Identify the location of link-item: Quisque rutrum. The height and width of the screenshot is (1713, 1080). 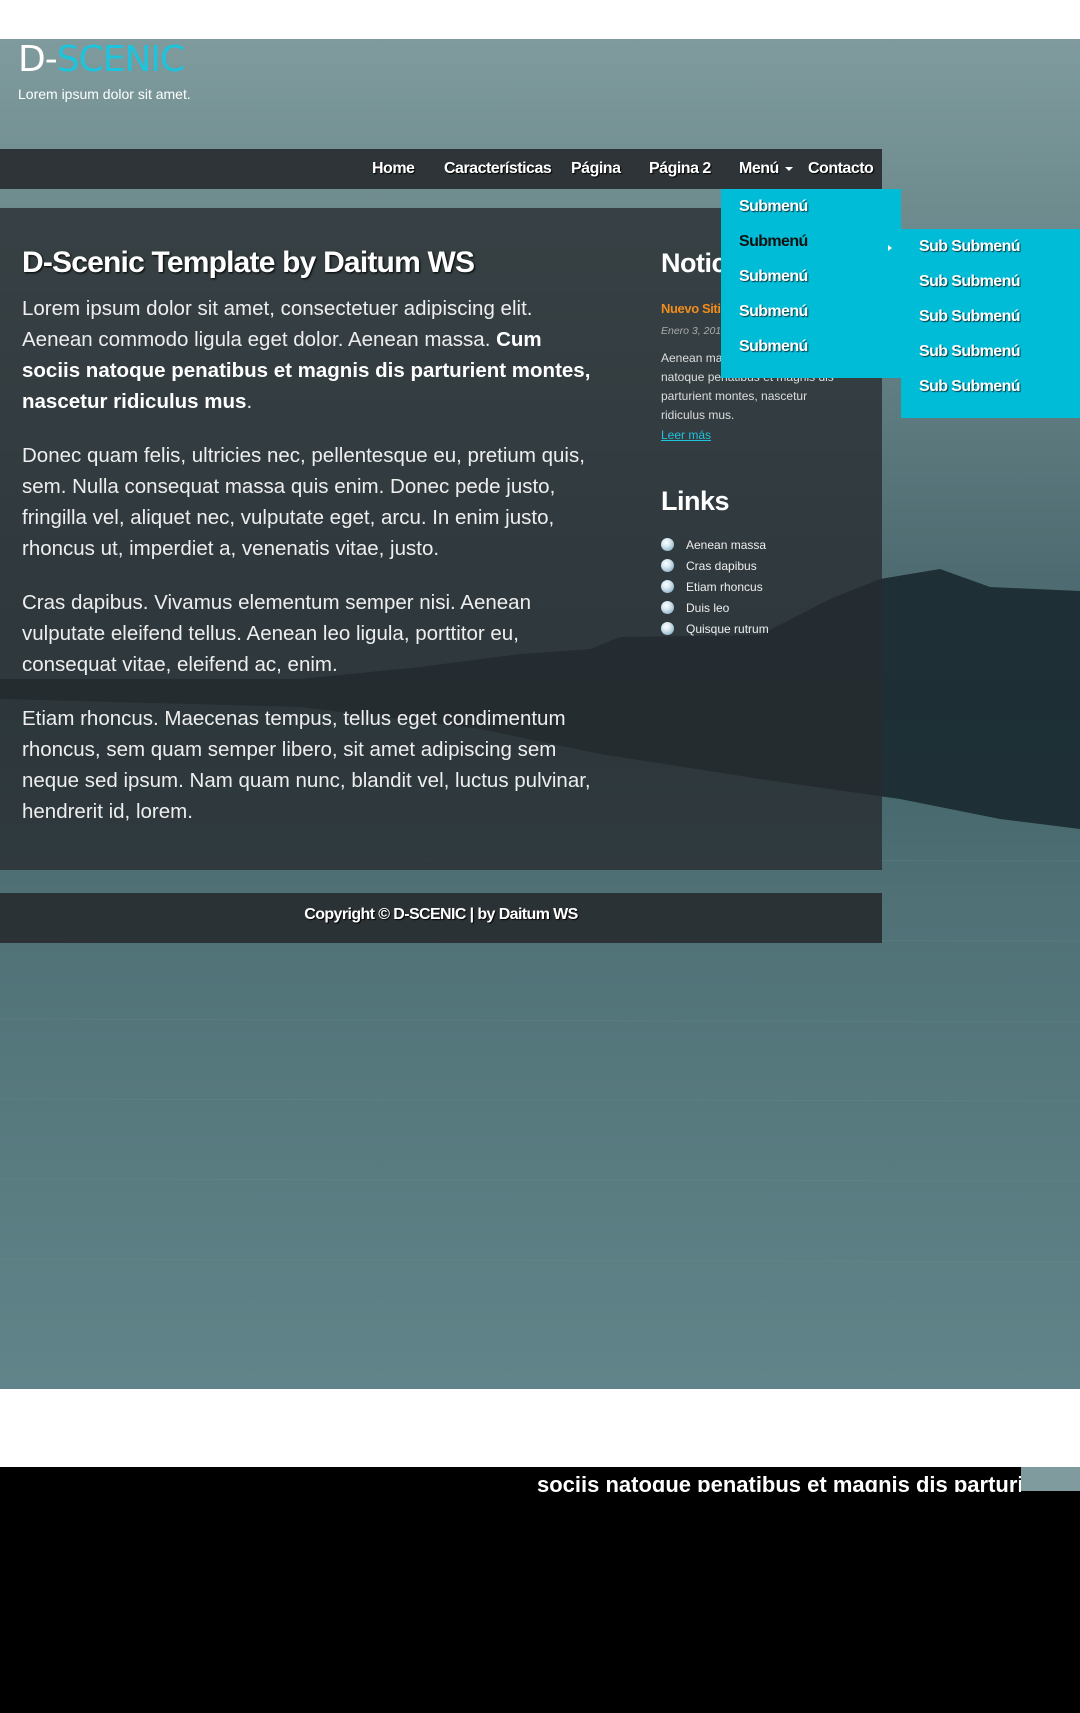
(715, 628).